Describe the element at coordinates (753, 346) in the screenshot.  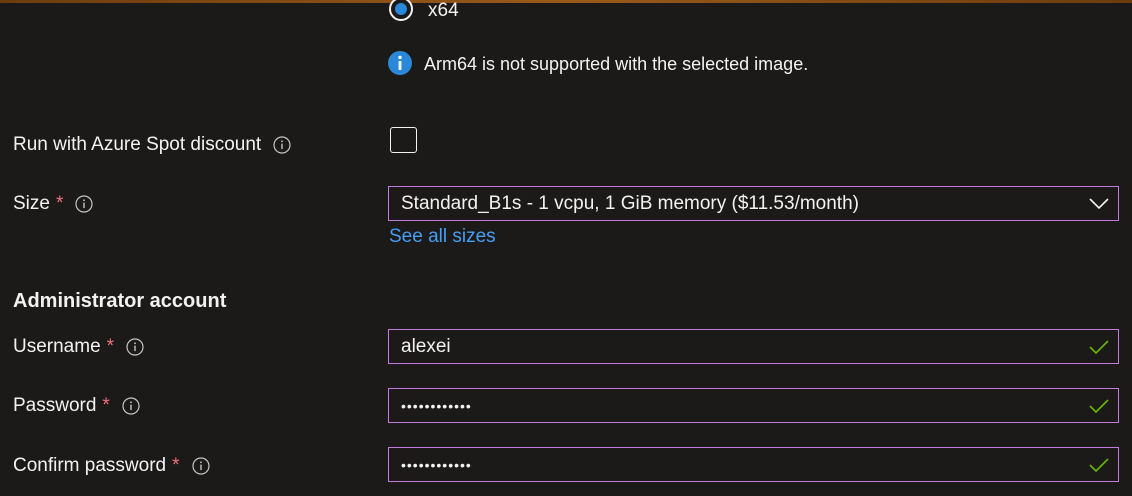
I see `username-input: alexei` at that location.